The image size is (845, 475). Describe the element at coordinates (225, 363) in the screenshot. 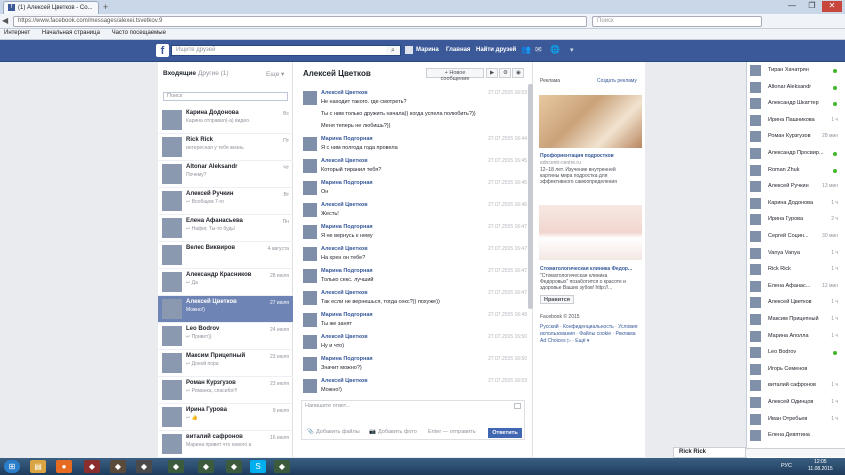

I see `conversation-item: Максим Прицепный ↩ Доной пора 23 июля` at that location.